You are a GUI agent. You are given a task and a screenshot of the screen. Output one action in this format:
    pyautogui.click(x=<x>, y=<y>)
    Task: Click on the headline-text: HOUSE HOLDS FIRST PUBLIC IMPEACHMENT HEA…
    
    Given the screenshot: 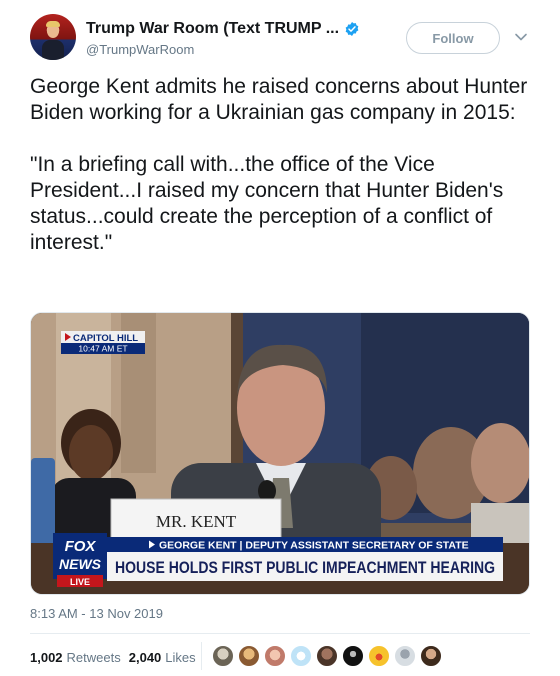 What is the action you would take?
    pyautogui.click(x=305, y=567)
    